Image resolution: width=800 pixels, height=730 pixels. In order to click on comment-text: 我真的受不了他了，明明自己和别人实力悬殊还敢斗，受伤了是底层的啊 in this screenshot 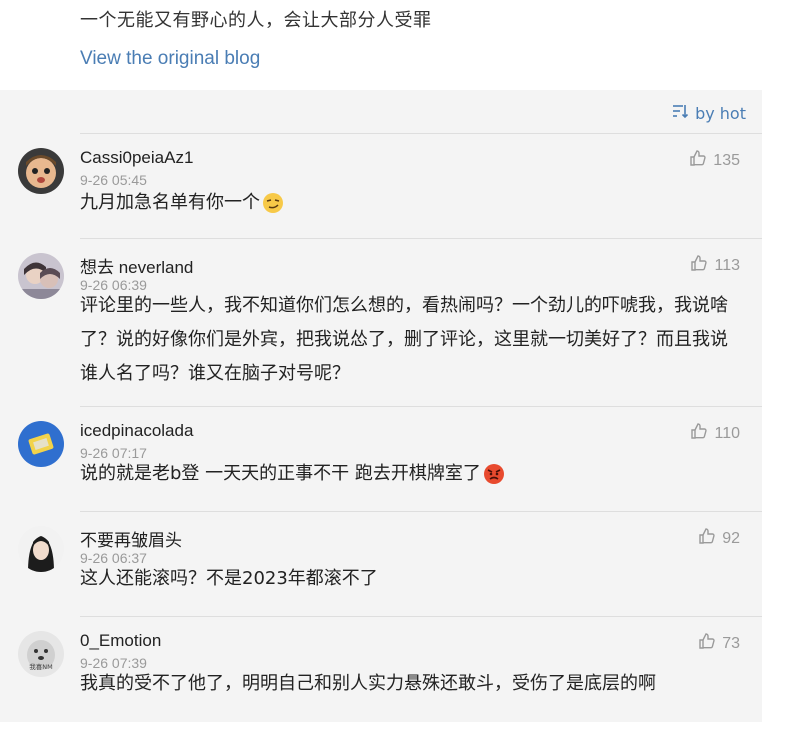, I will do `click(368, 683)`.